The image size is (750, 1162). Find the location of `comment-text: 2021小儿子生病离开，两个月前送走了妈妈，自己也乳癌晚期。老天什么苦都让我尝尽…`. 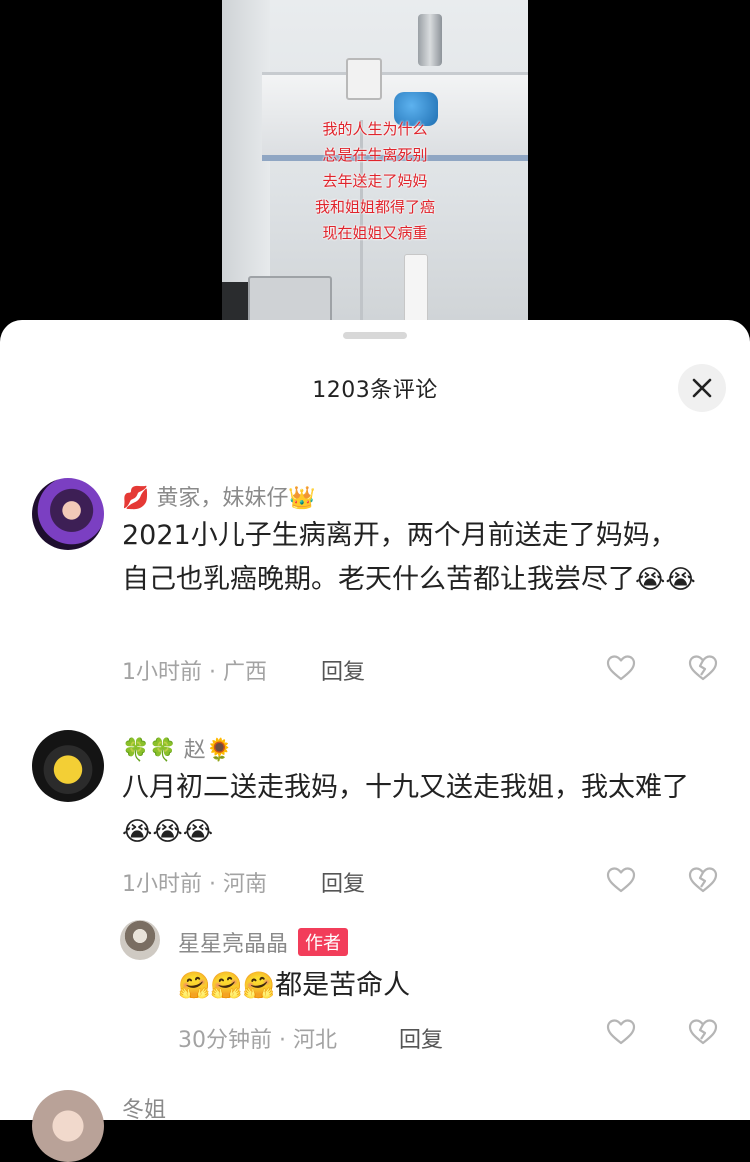

comment-text: 2021小儿子生病离开，两个月前送走了妈妈，自己也乳癌晚期。老天什么苦都让我尝尽… is located at coordinates (412, 558).